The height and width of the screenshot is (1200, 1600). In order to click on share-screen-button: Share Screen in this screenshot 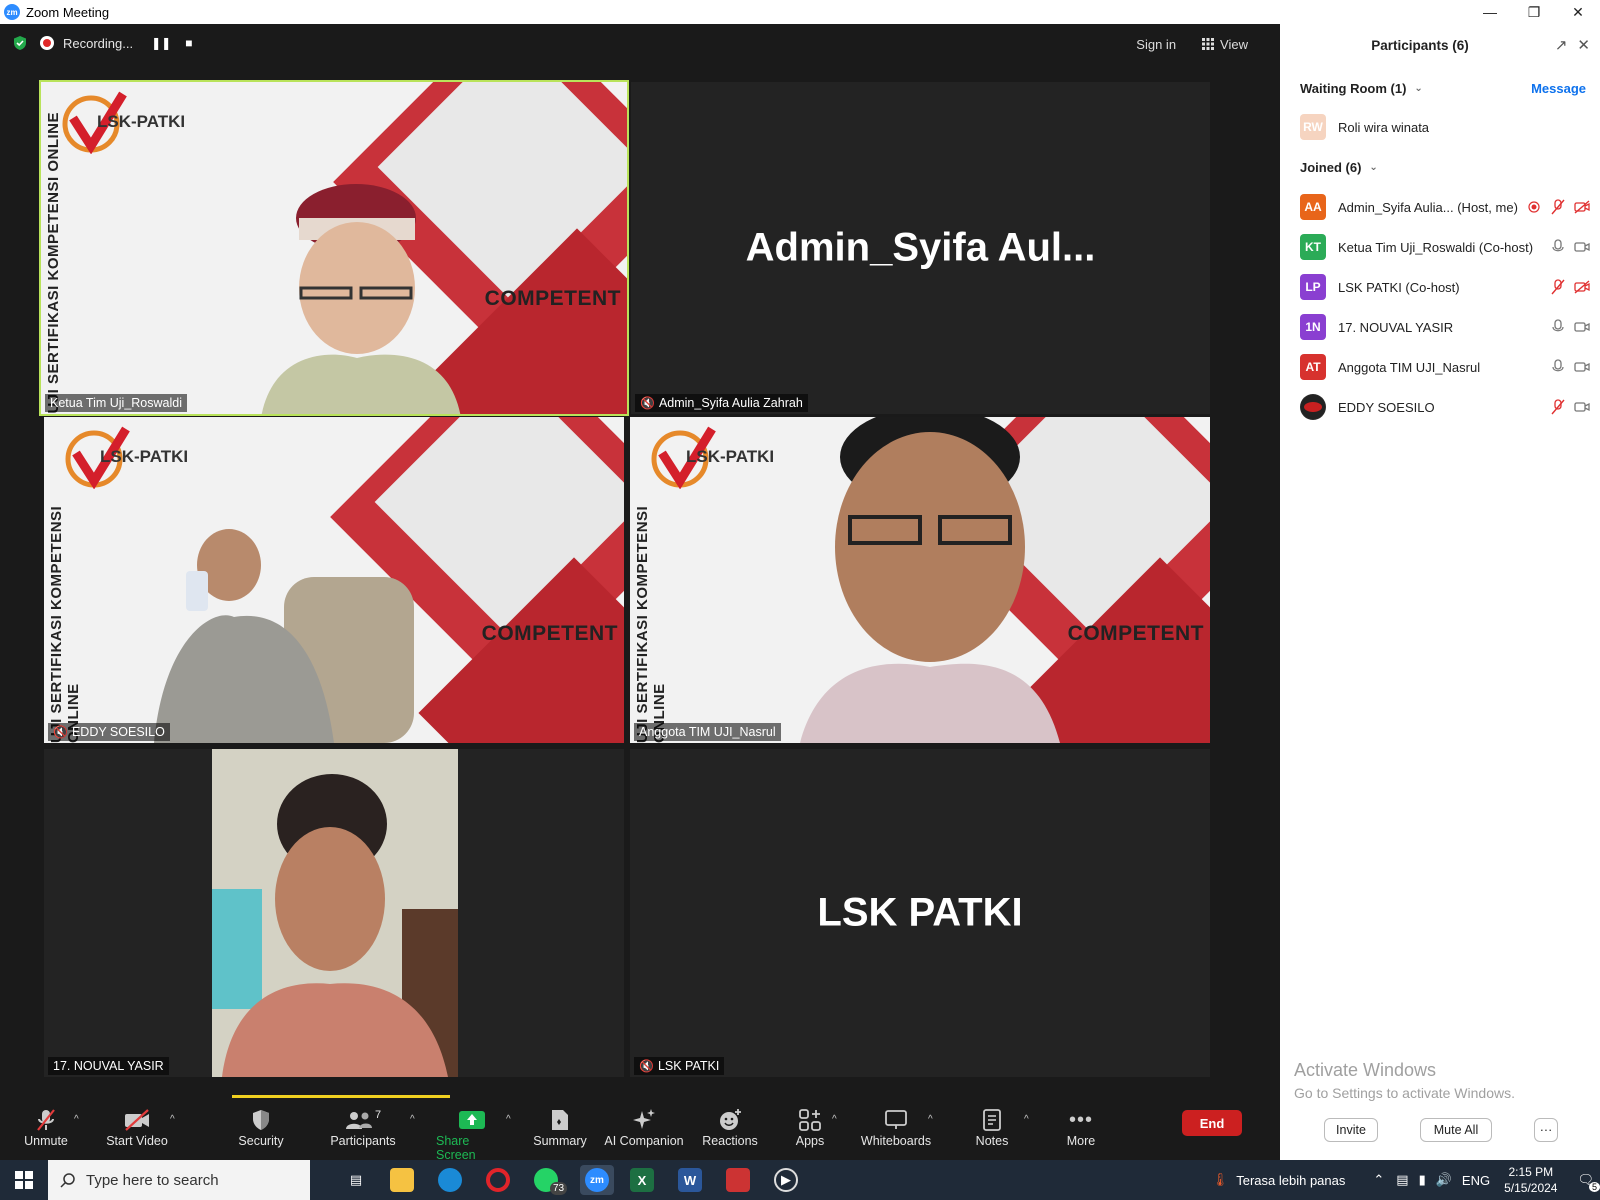, I will do `click(472, 1134)`.